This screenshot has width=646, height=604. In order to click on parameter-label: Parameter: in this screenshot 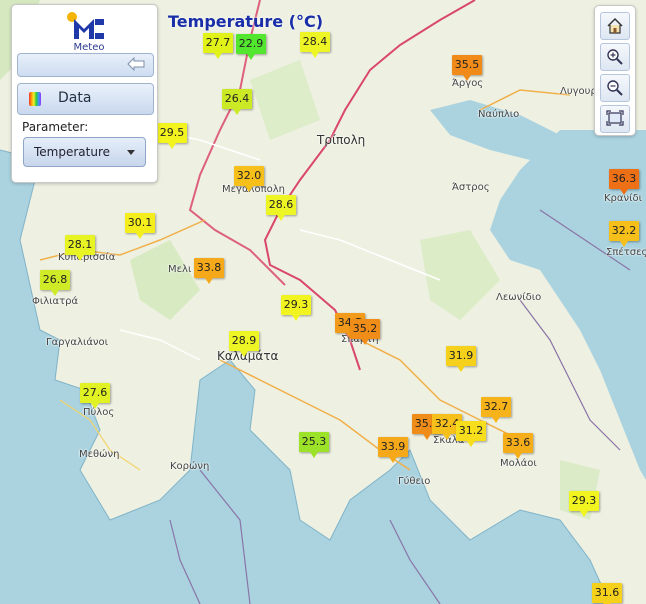, I will do `click(55, 127)`.